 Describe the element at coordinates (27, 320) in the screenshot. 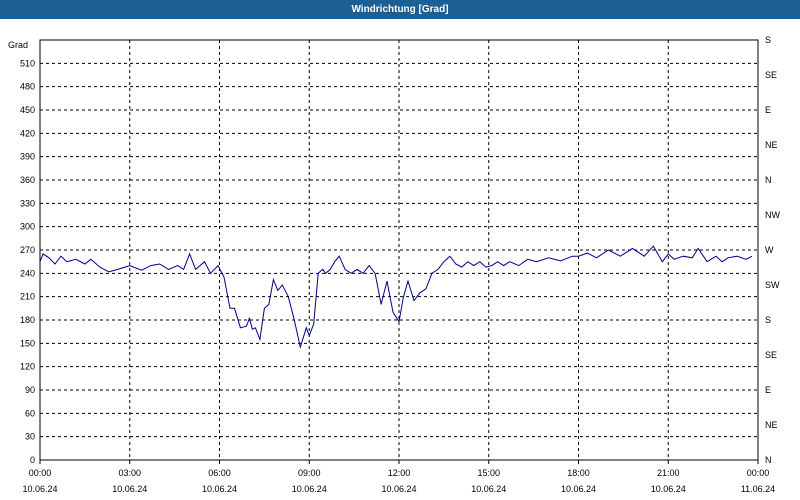

I see `y-tick-label: 180` at that location.